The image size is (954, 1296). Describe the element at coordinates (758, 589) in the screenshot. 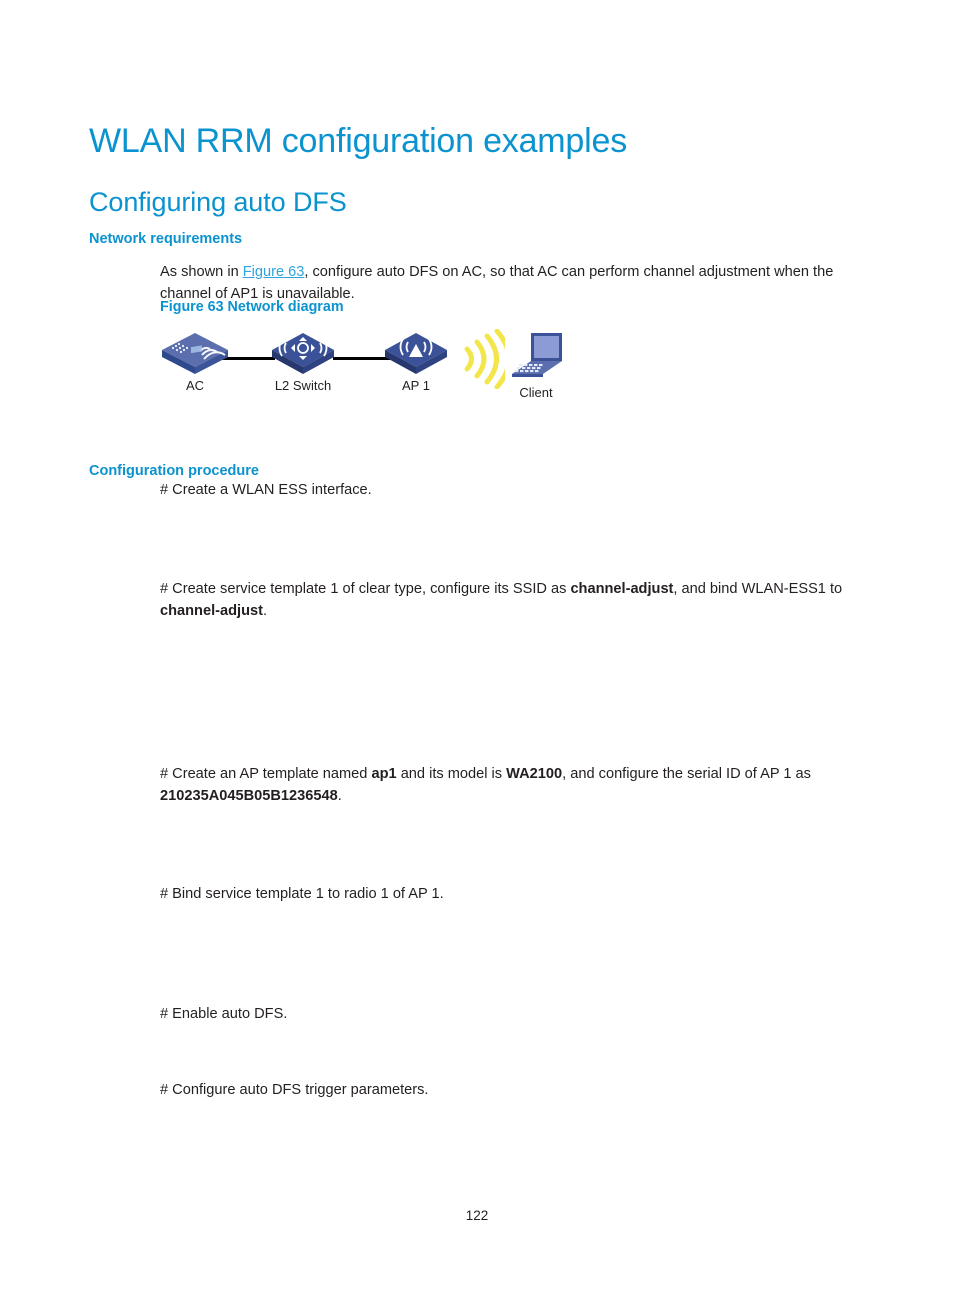

I see `service-template-text-2: , and bind WLAN-ESS1 to` at that location.